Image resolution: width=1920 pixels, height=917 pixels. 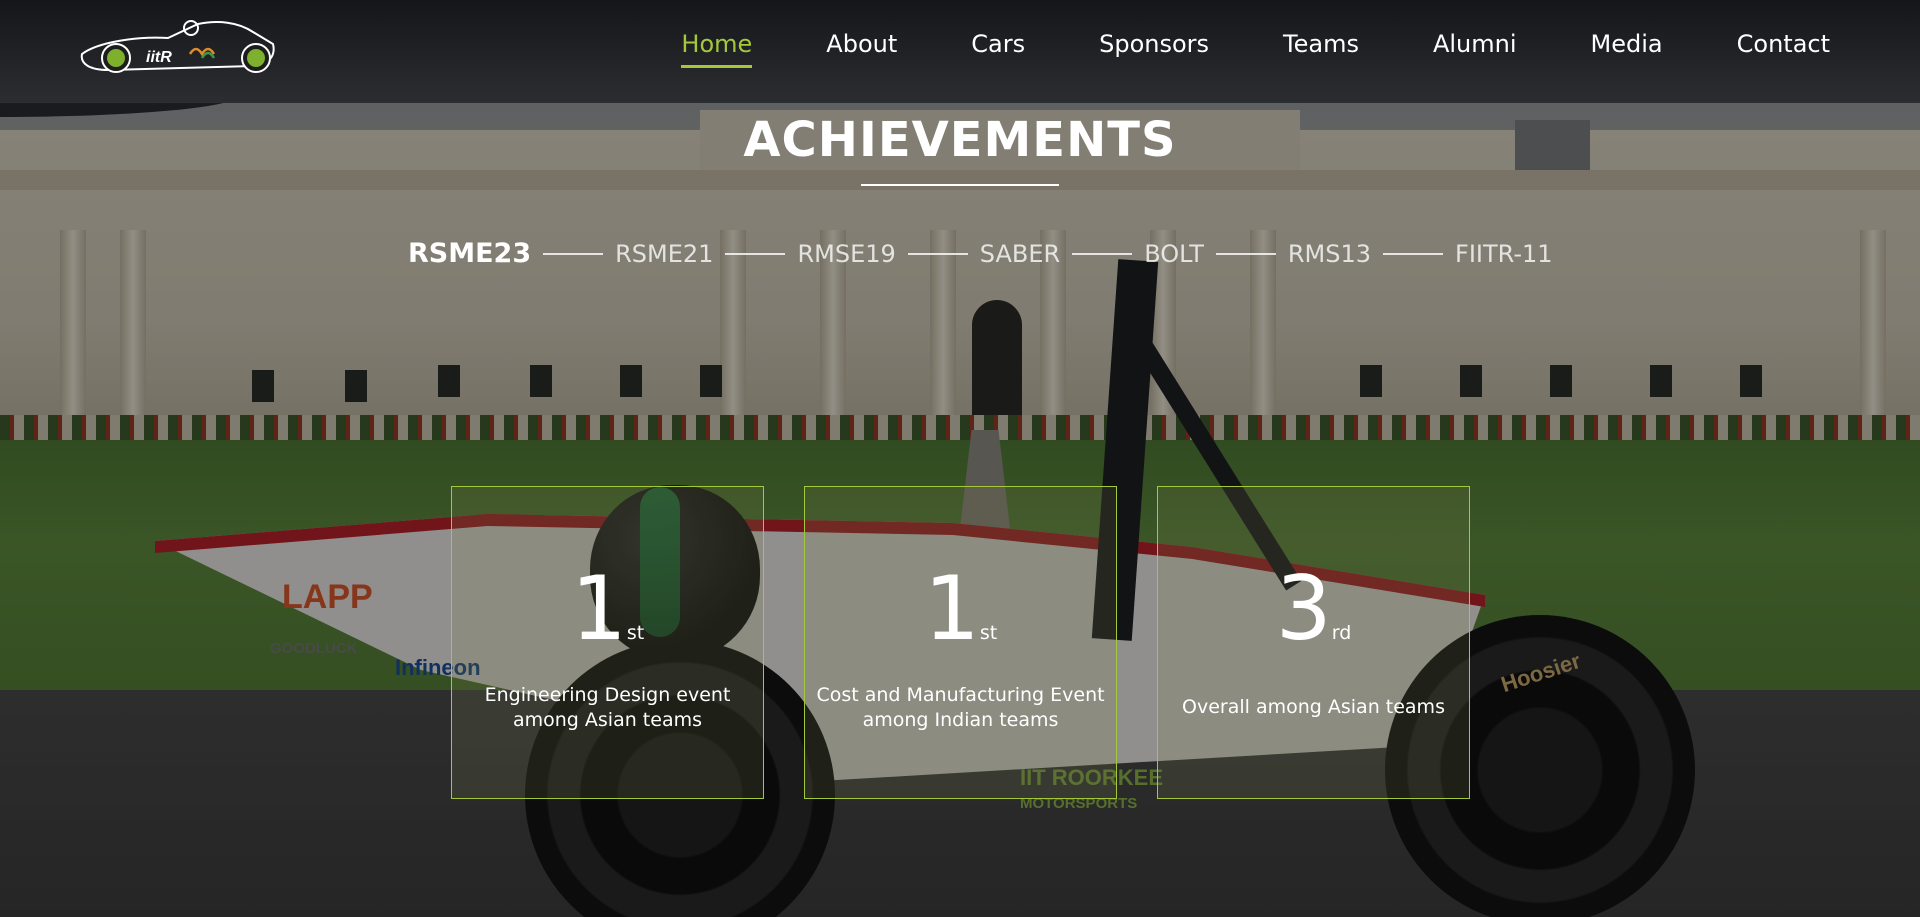 What do you see at coordinates (664, 254) in the screenshot?
I see `timeline-item-rsme21: RSME21` at bounding box center [664, 254].